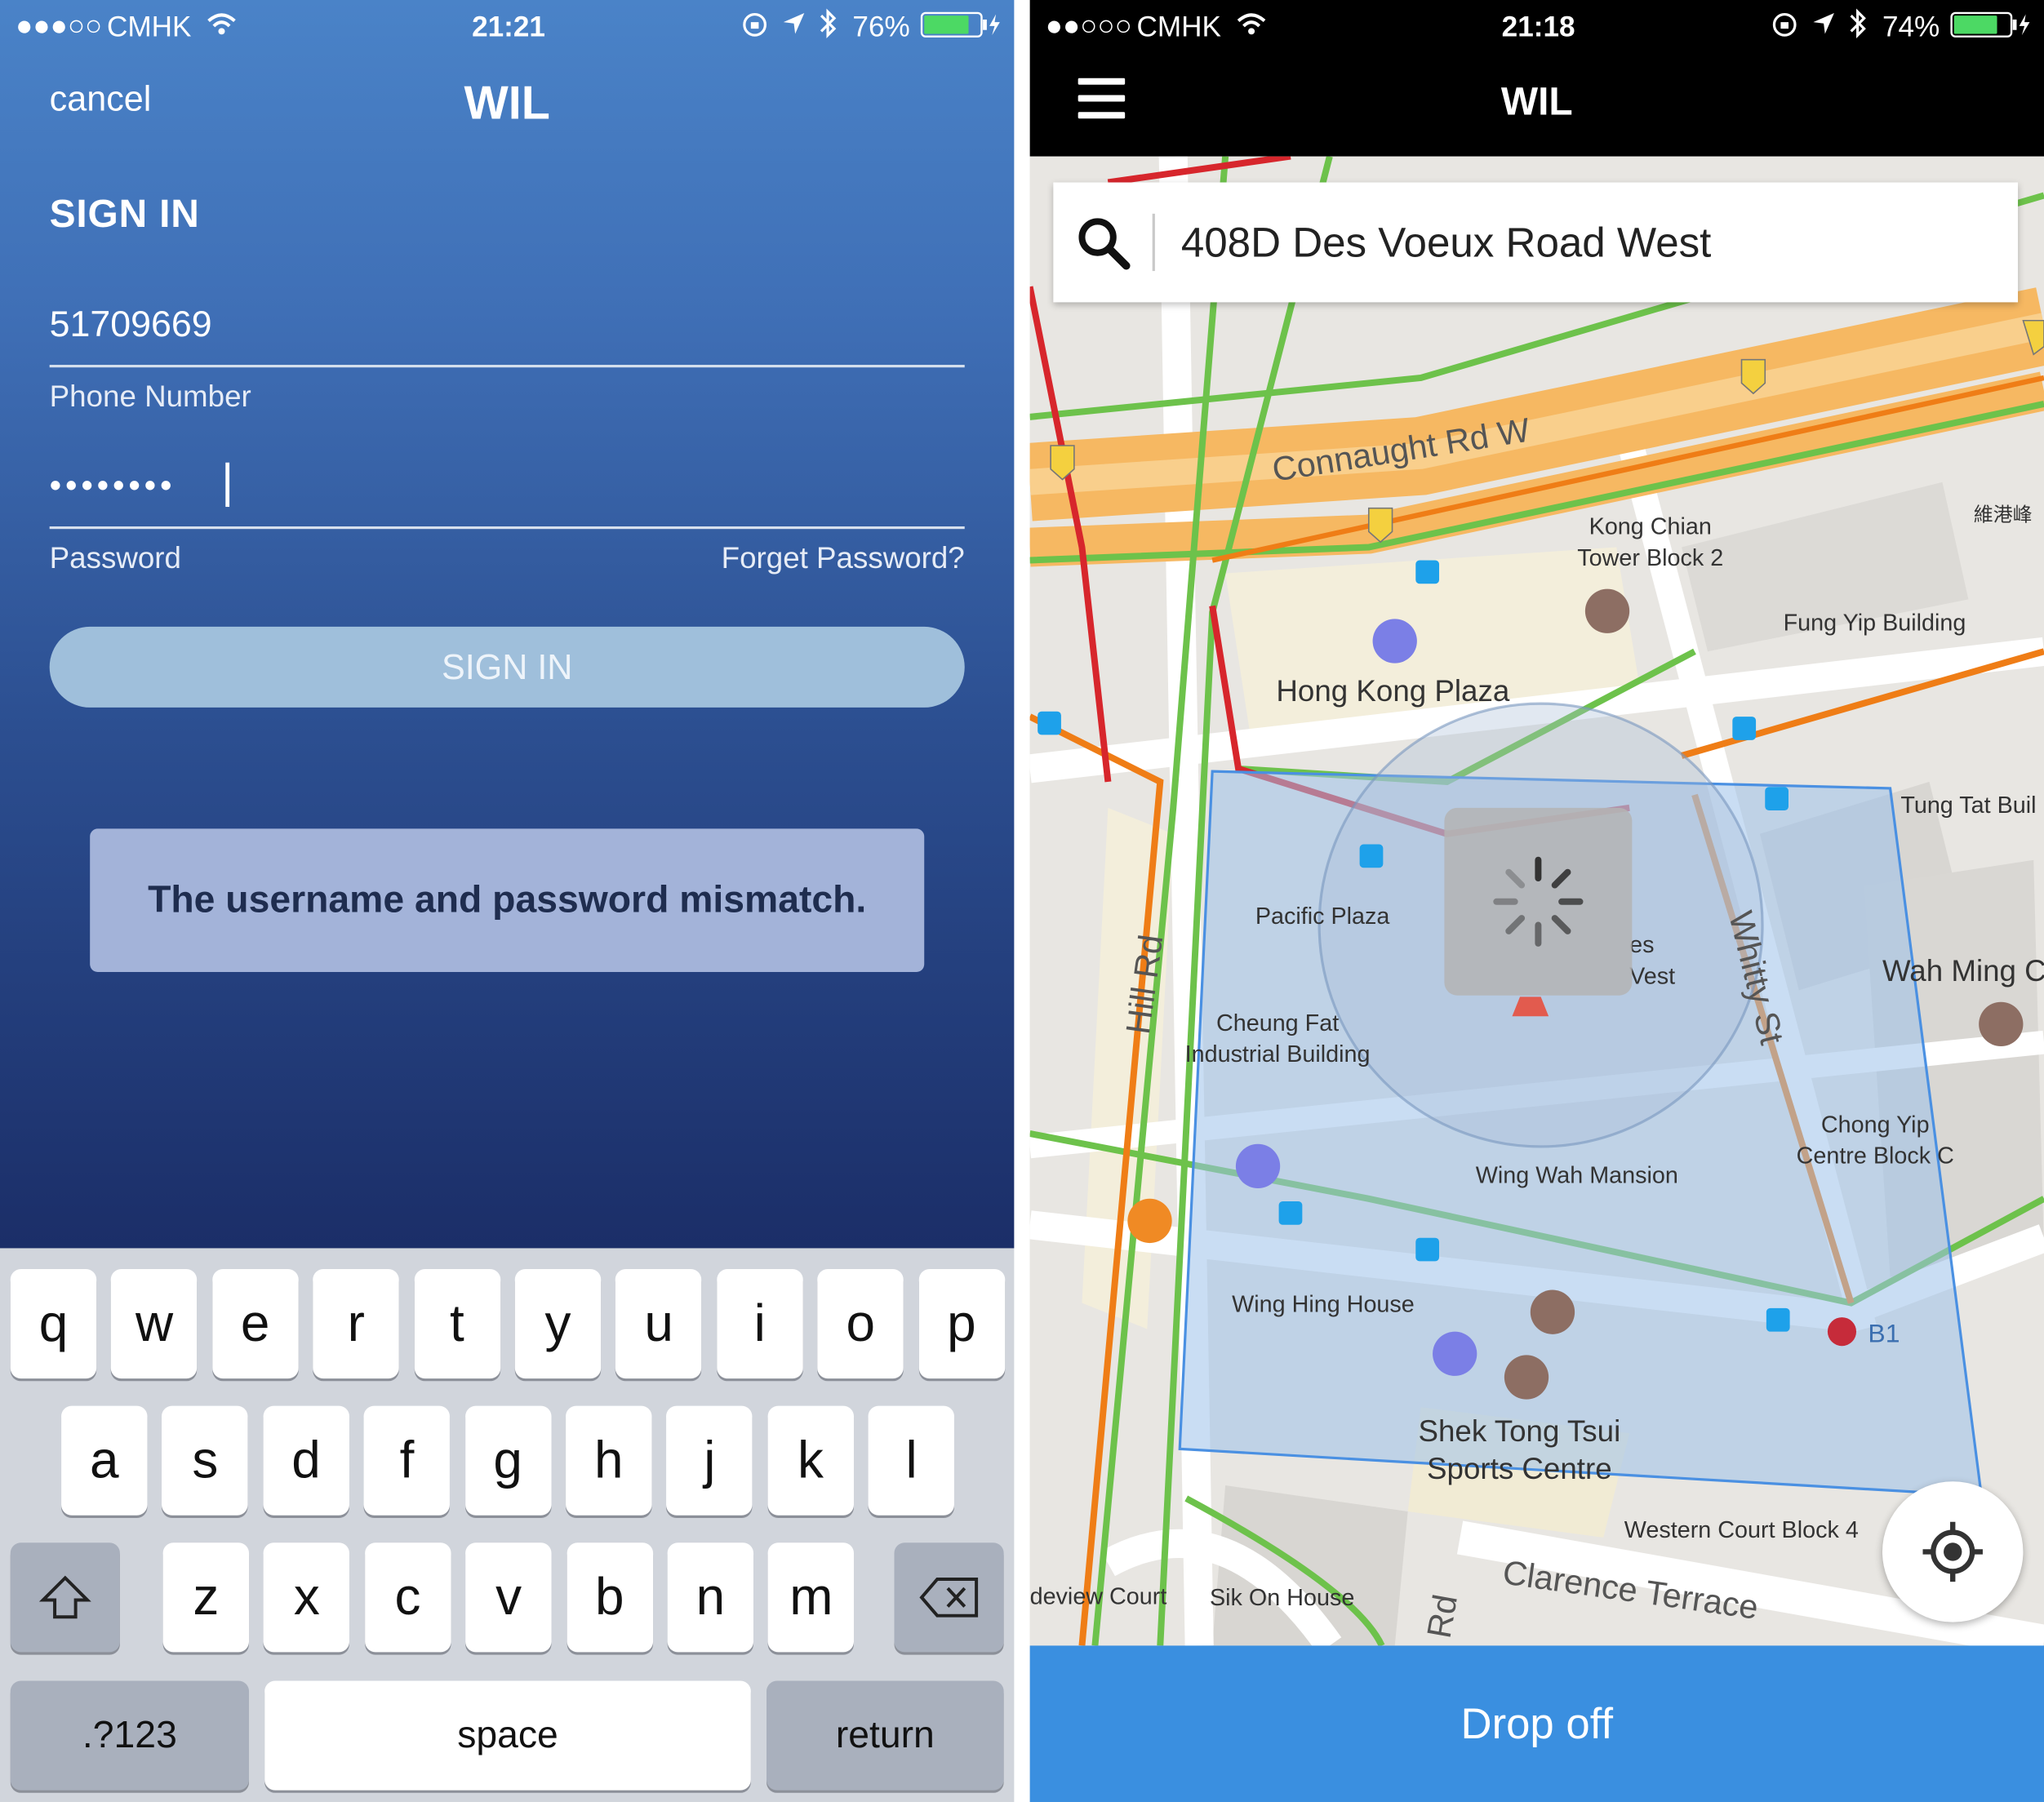 The width and height of the screenshot is (2044, 1802). What do you see at coordinates (155, 1324) in the screenshot?
I see `key-w: w` at bounding box center [155, 1324].